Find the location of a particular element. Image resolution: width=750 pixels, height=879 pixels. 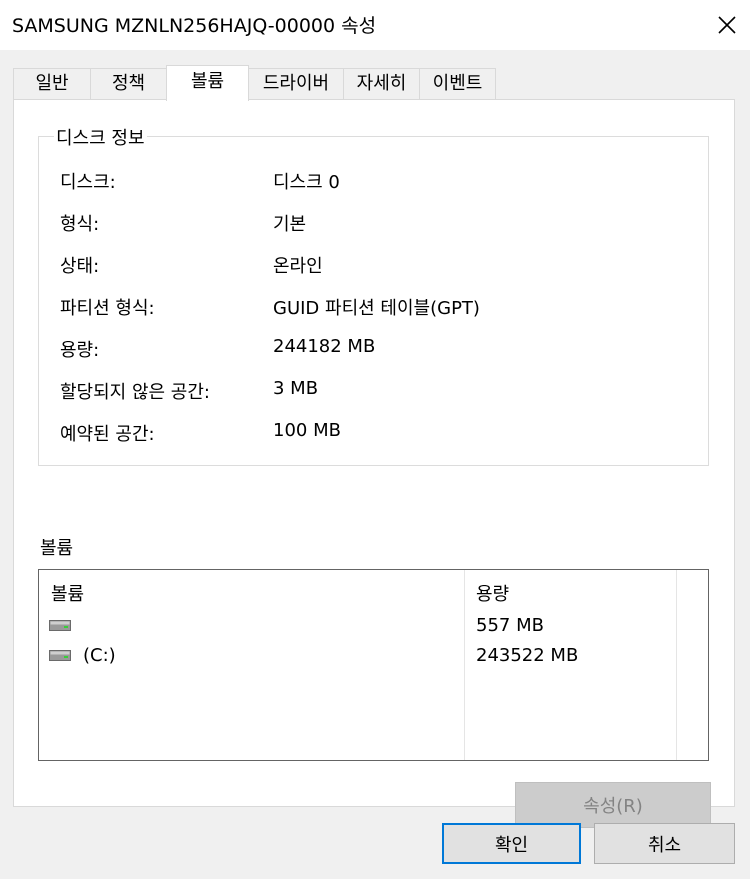

volume-capacity: 243522 MB is located at coordinates (527, 655).